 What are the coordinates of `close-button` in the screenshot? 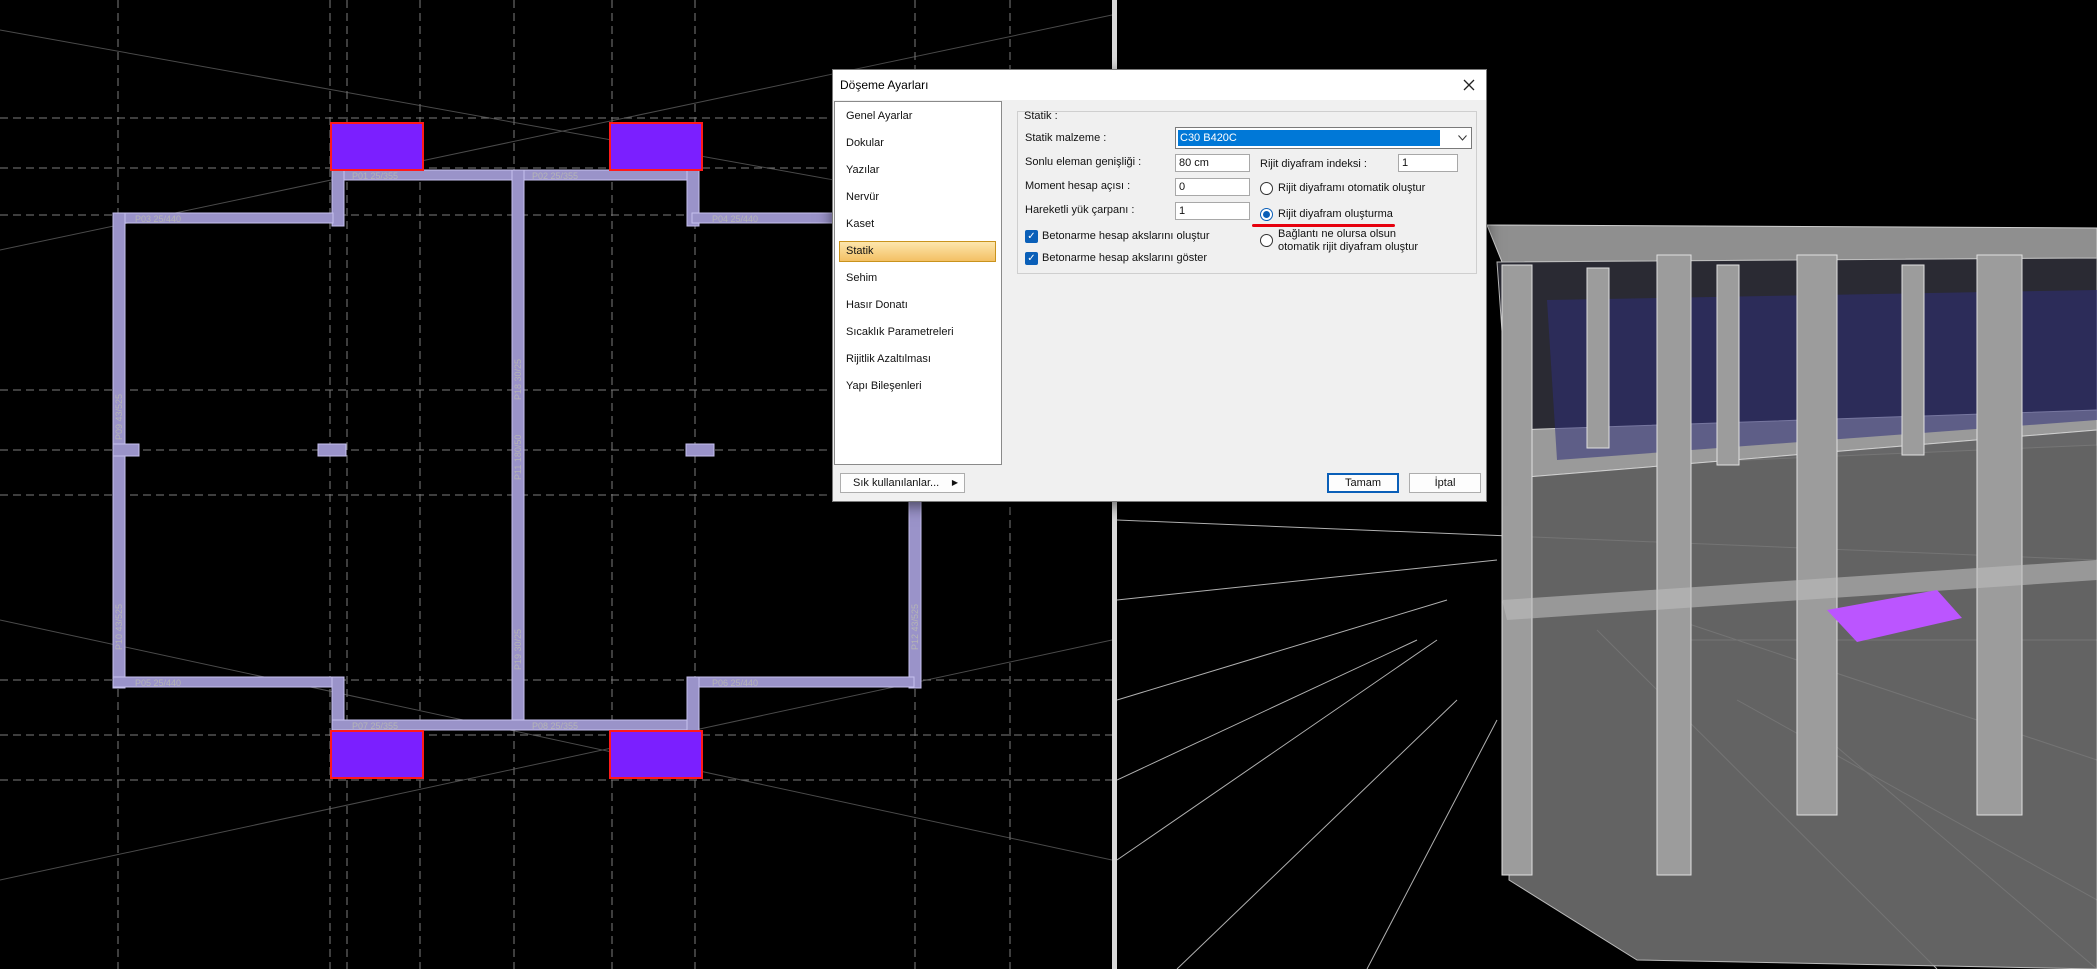 It's located at (1469, 85).